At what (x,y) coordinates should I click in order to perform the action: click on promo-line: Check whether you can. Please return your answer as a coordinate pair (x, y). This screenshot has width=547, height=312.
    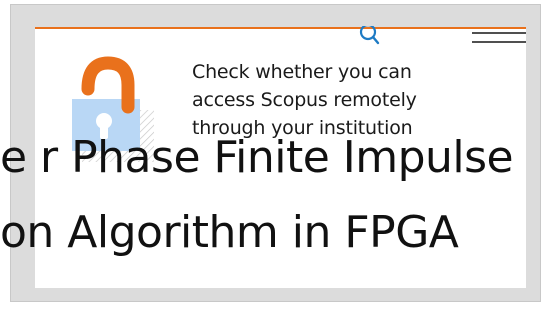
    Looking at the image, I should click on (302, 72).